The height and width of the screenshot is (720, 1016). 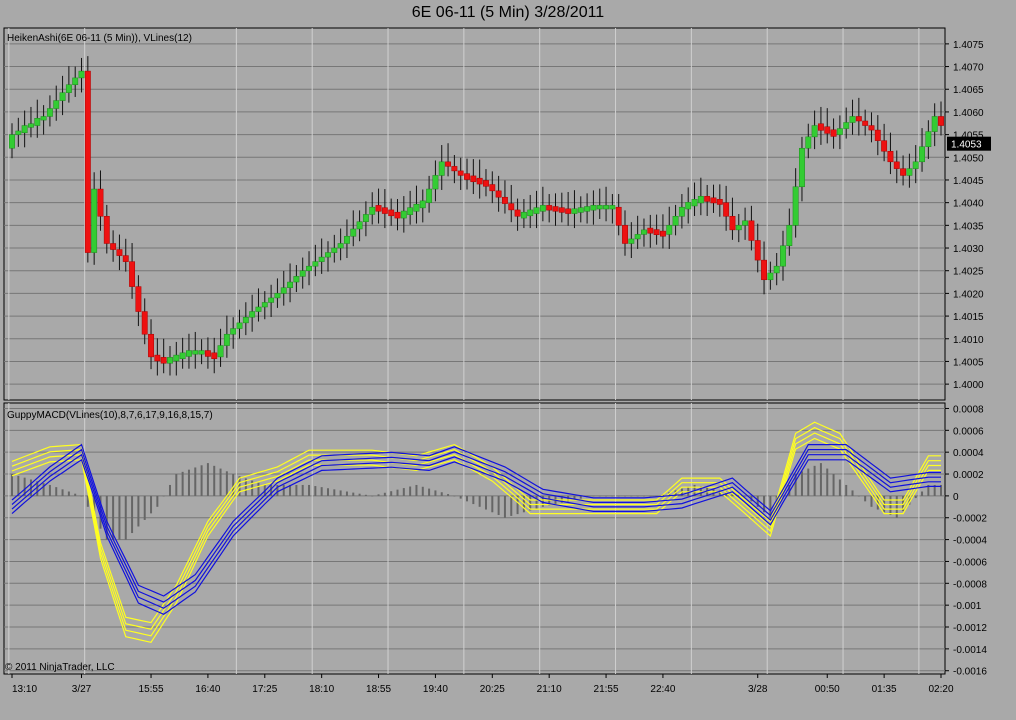 I want to click on macd-tick-label: -0.0016, so click(x=970, y=672).